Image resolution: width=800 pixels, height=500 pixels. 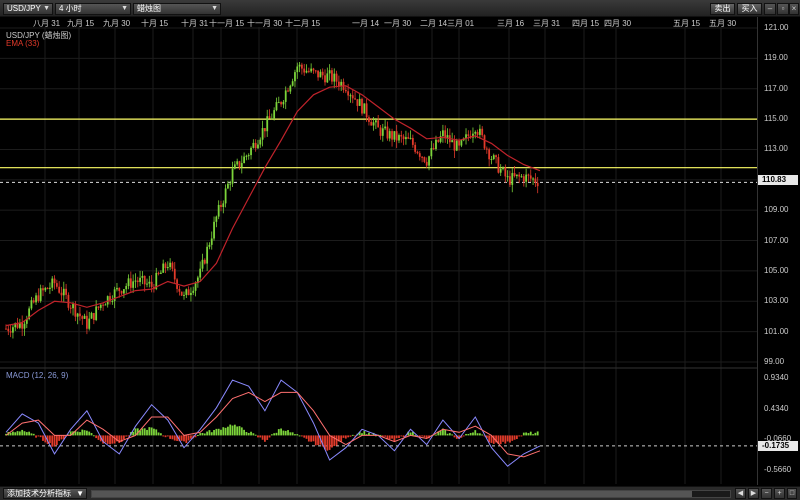 What do you see at coordinates (753, 493) in the screenshot?
I see `scroll-right-icon: ▶` at bounding box center [753, 493].